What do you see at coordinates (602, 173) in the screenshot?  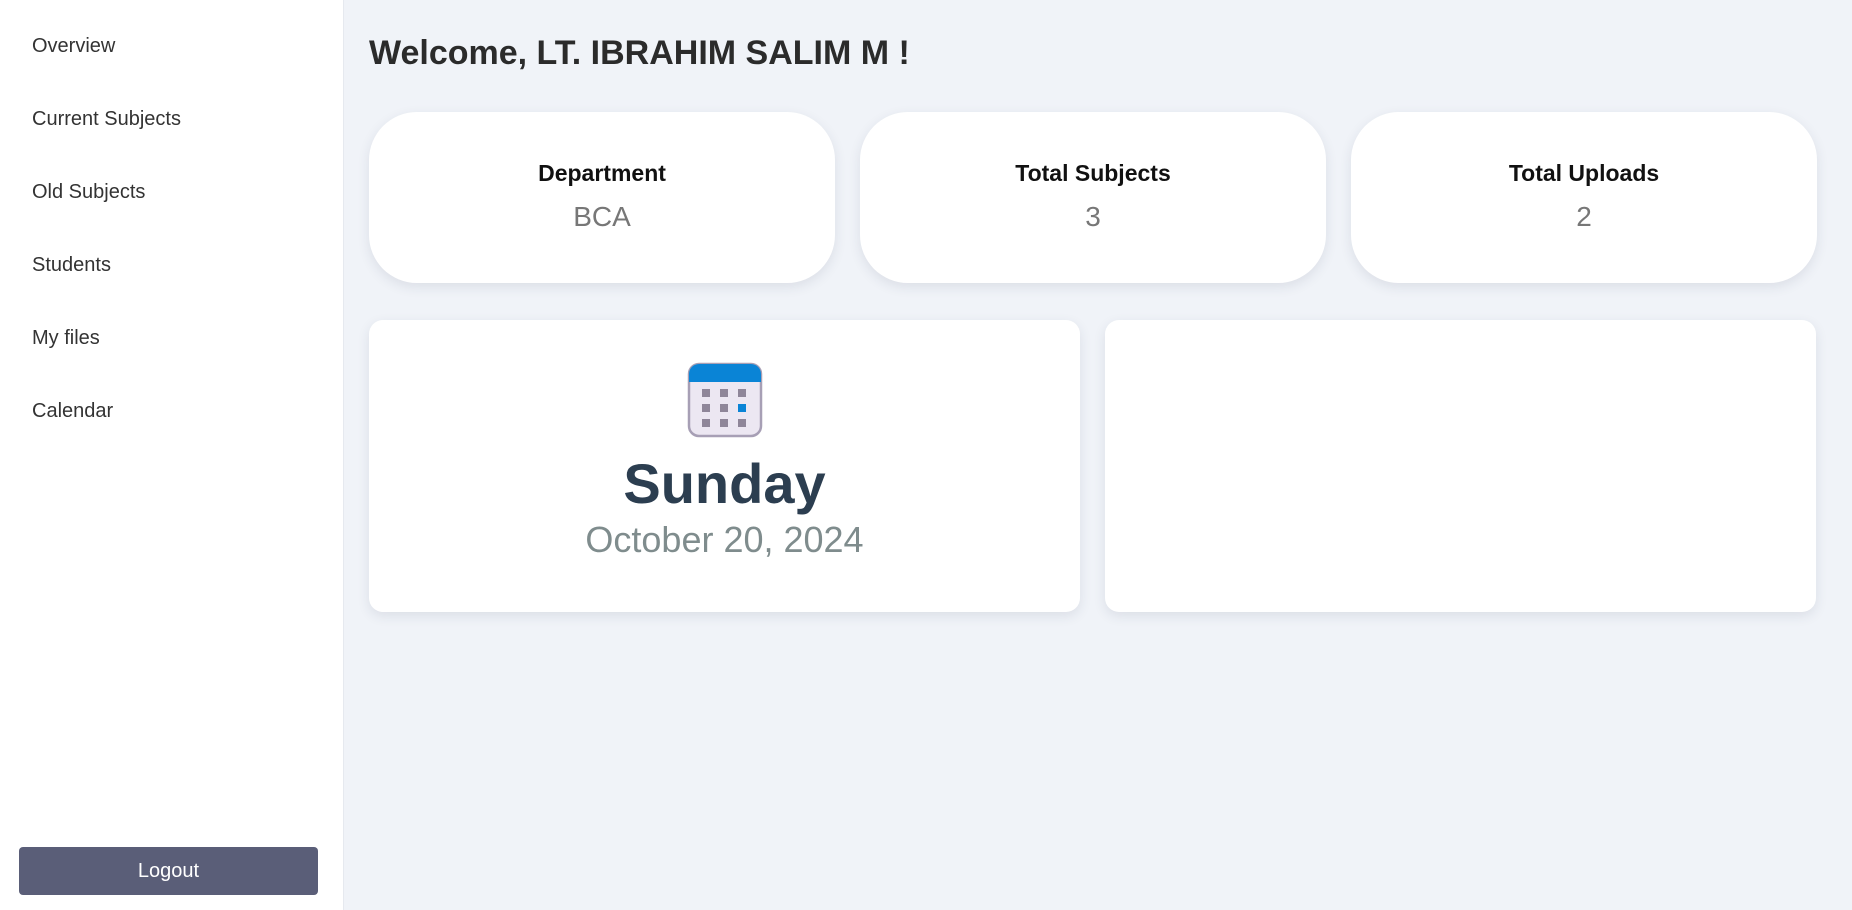 I see `stat-label: Department` at bounding box center [602, 173].